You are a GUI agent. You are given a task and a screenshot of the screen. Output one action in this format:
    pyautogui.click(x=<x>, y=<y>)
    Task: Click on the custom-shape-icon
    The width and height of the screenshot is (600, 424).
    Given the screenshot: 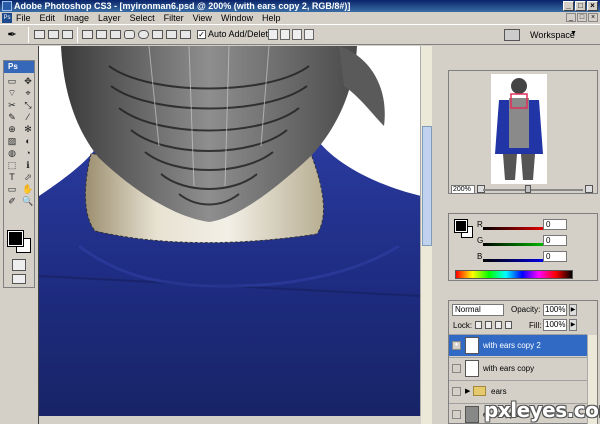 What is the action you would take?
    pyautogui.click(x=185, y=34)
    